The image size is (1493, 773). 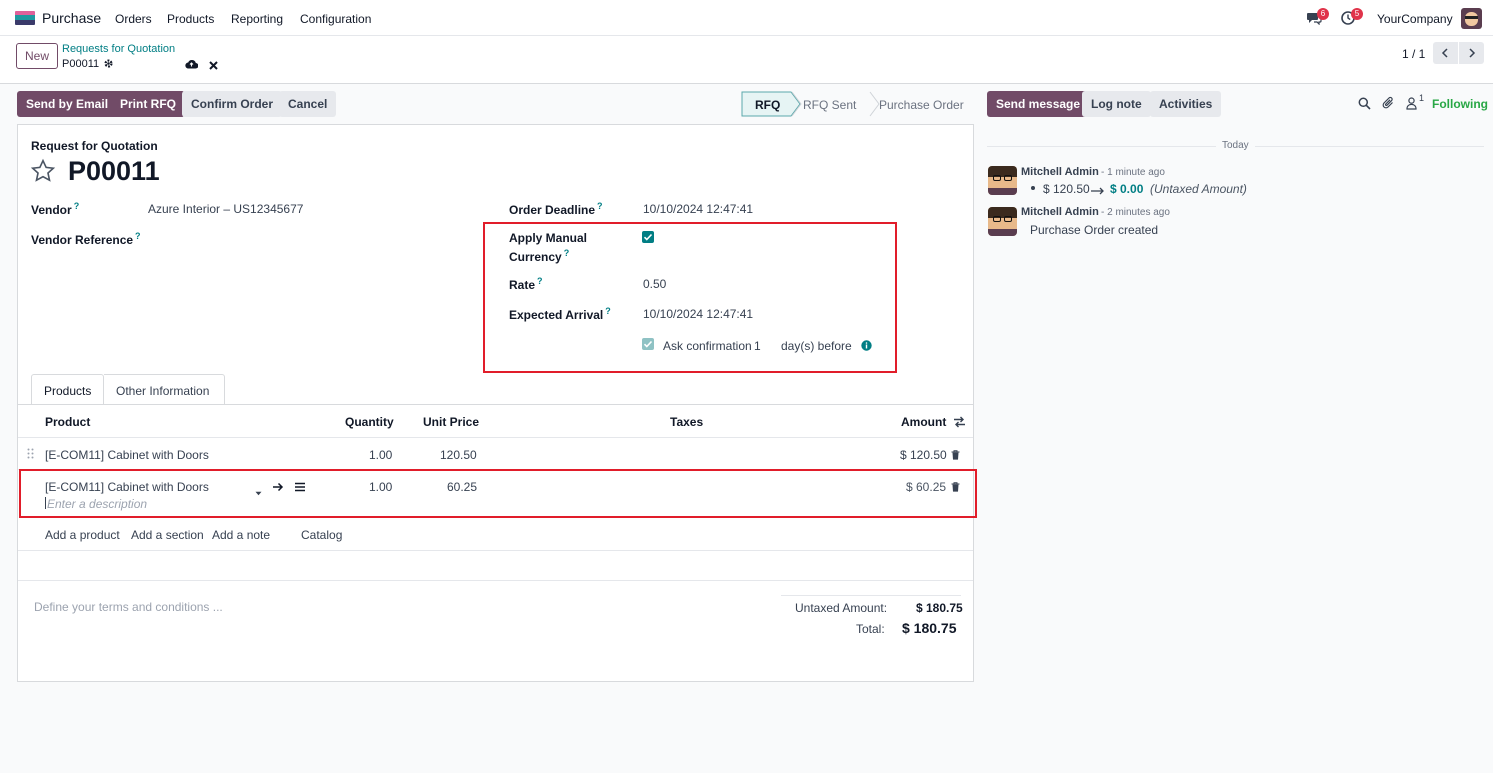 I want to click on untaxed-amount-value: $ 180.75, so click(x=939, y=608).